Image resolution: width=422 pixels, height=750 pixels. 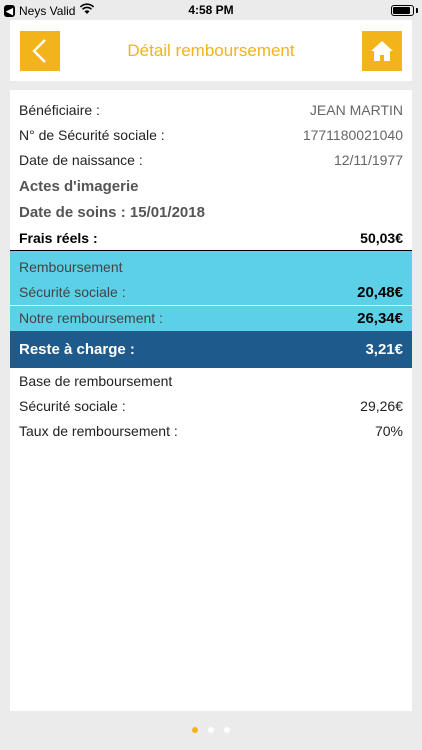 I want to click on remb-secu-label: Sécurité sociale :, so click(x=72, y=292).